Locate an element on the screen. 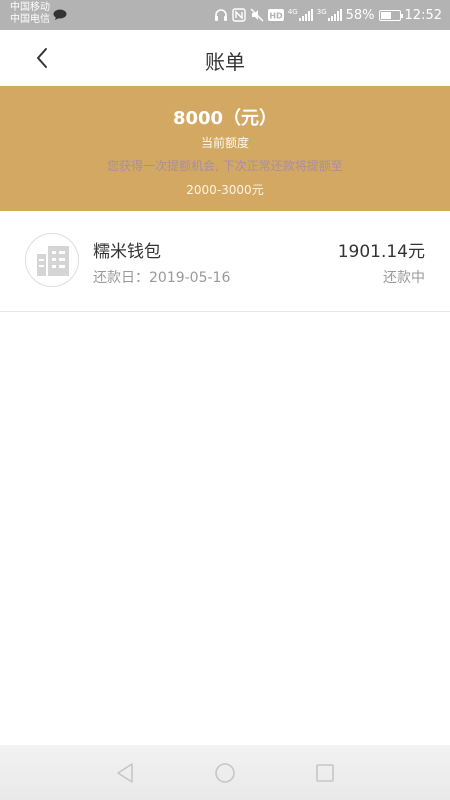  credit-amount-label: 当前额度 is located at coordinates (224, 143).